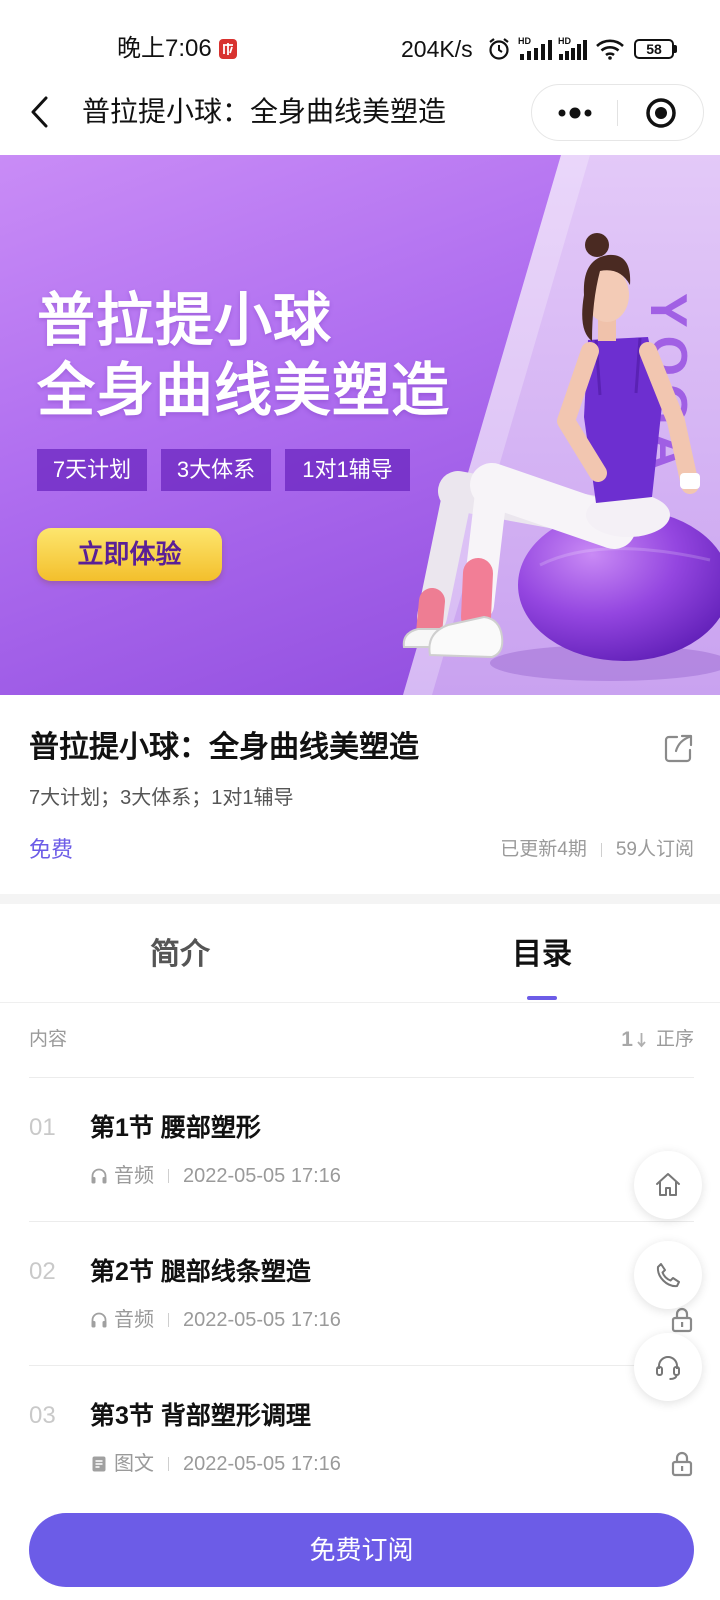  I want to click on item-number: 02, so click(42, 1271).